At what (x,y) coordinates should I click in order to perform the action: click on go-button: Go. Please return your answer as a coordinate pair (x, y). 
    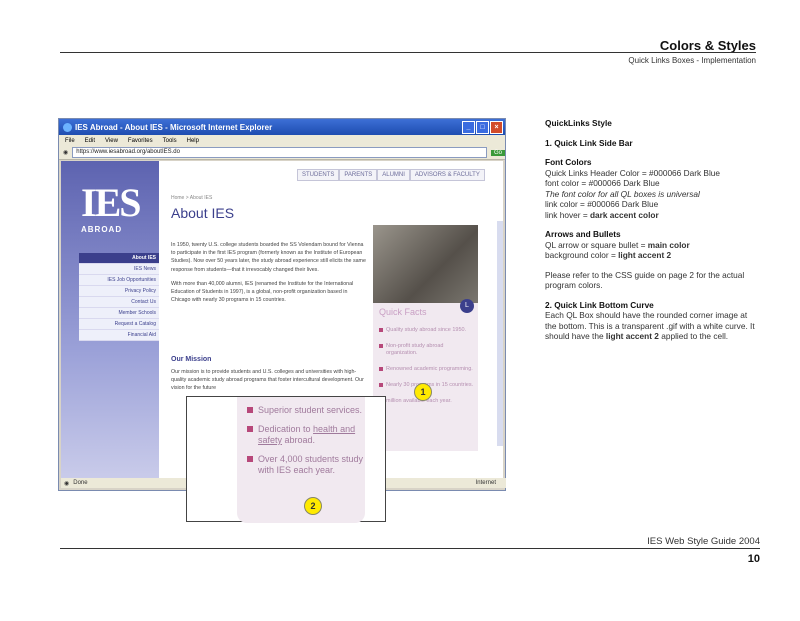
    Looking at the image, I should click on (497, 152).